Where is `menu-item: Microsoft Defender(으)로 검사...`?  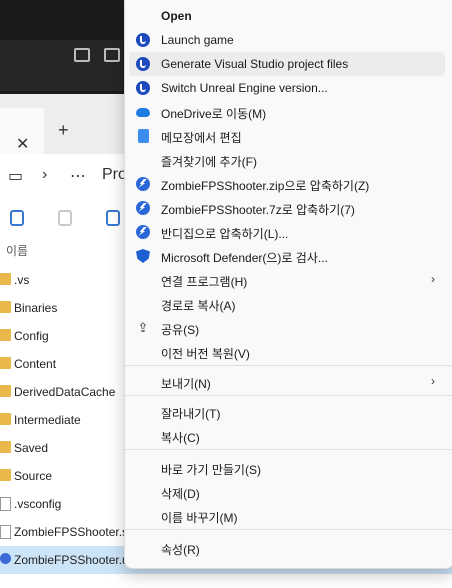
menu-item: Microsoft Defender(으)로 검사... is located at coordinates (287, 256).